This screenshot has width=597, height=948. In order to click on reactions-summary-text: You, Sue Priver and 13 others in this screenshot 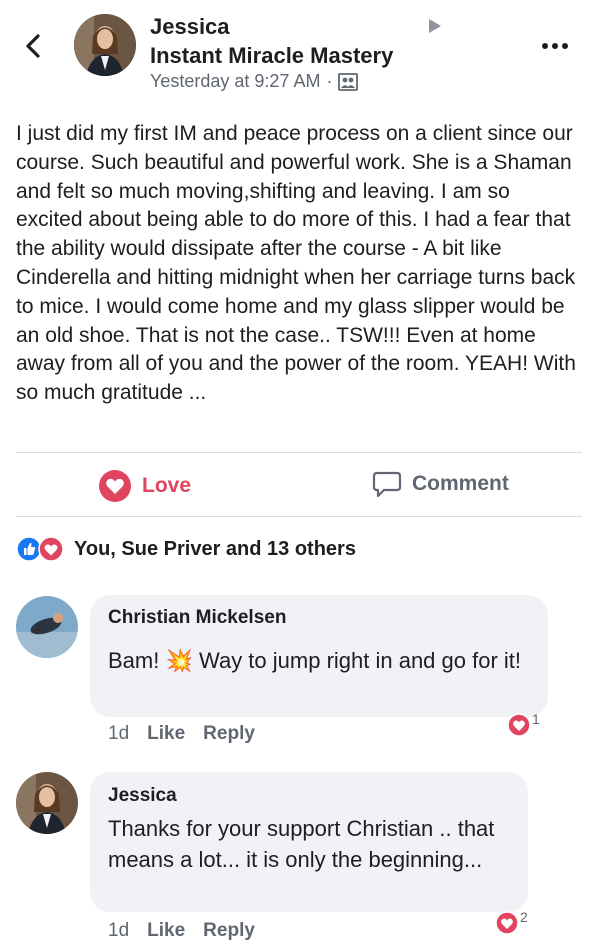, I will do `click(215, 548)`.